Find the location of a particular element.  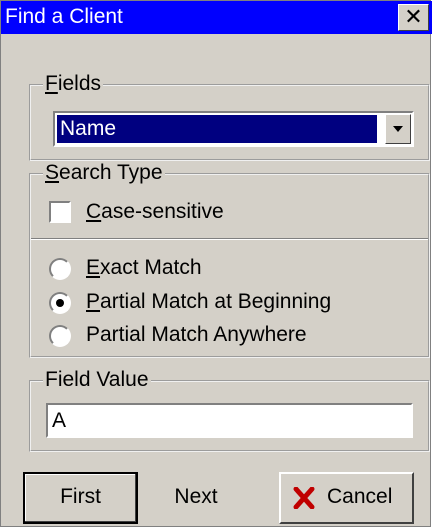

partial-beginning-label: Partial Match at Beginning is located at coordinates (208, 302).